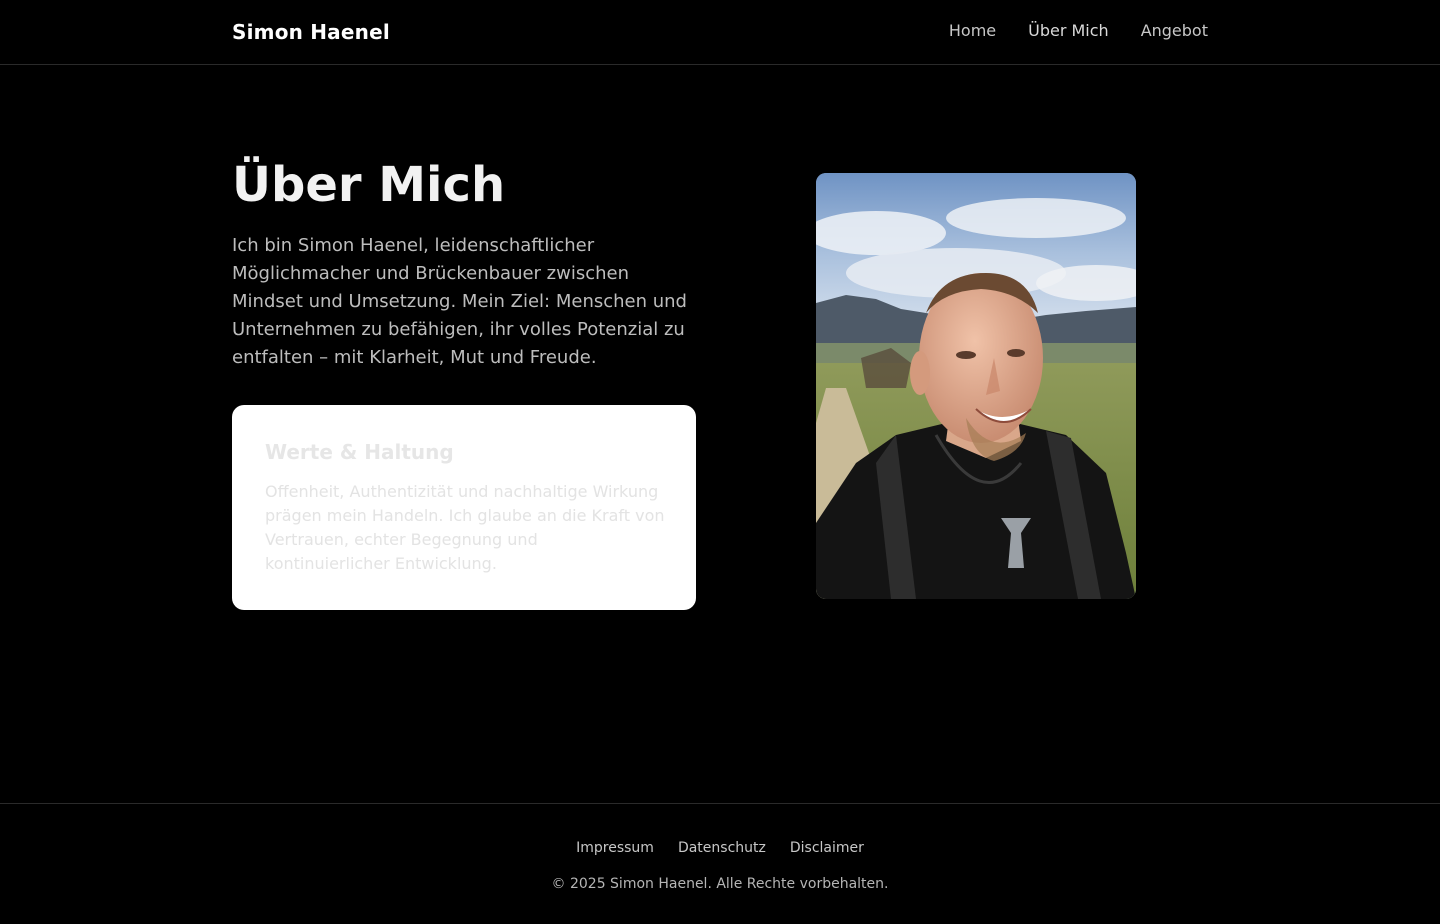 This screenshot has height=924, width=1440. Describe the element at coordinates (311, 32) in the screenshot. I see `brand-logo-link: Simon Haenel` at that location.